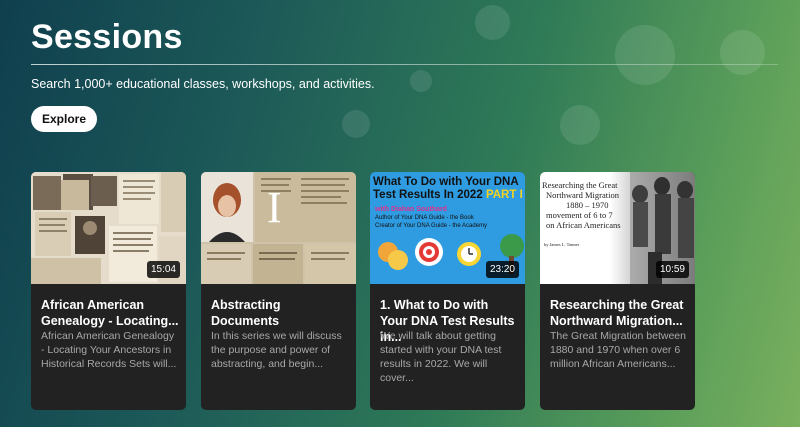 The image size is (800, 427). Describe the element at coordinates (108, 228) in the screenshot. I see `card-thumbnail: 15:04` at that location.